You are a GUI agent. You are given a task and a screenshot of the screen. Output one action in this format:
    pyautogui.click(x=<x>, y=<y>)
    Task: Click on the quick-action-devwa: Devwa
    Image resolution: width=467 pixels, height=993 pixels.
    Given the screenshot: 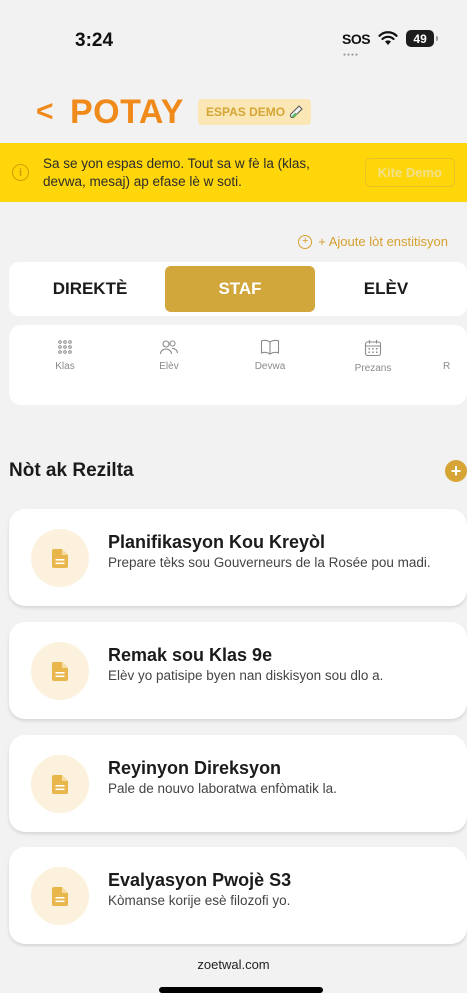 What is the action you would take?
    pyautogui.click(x=270, y=355)
    